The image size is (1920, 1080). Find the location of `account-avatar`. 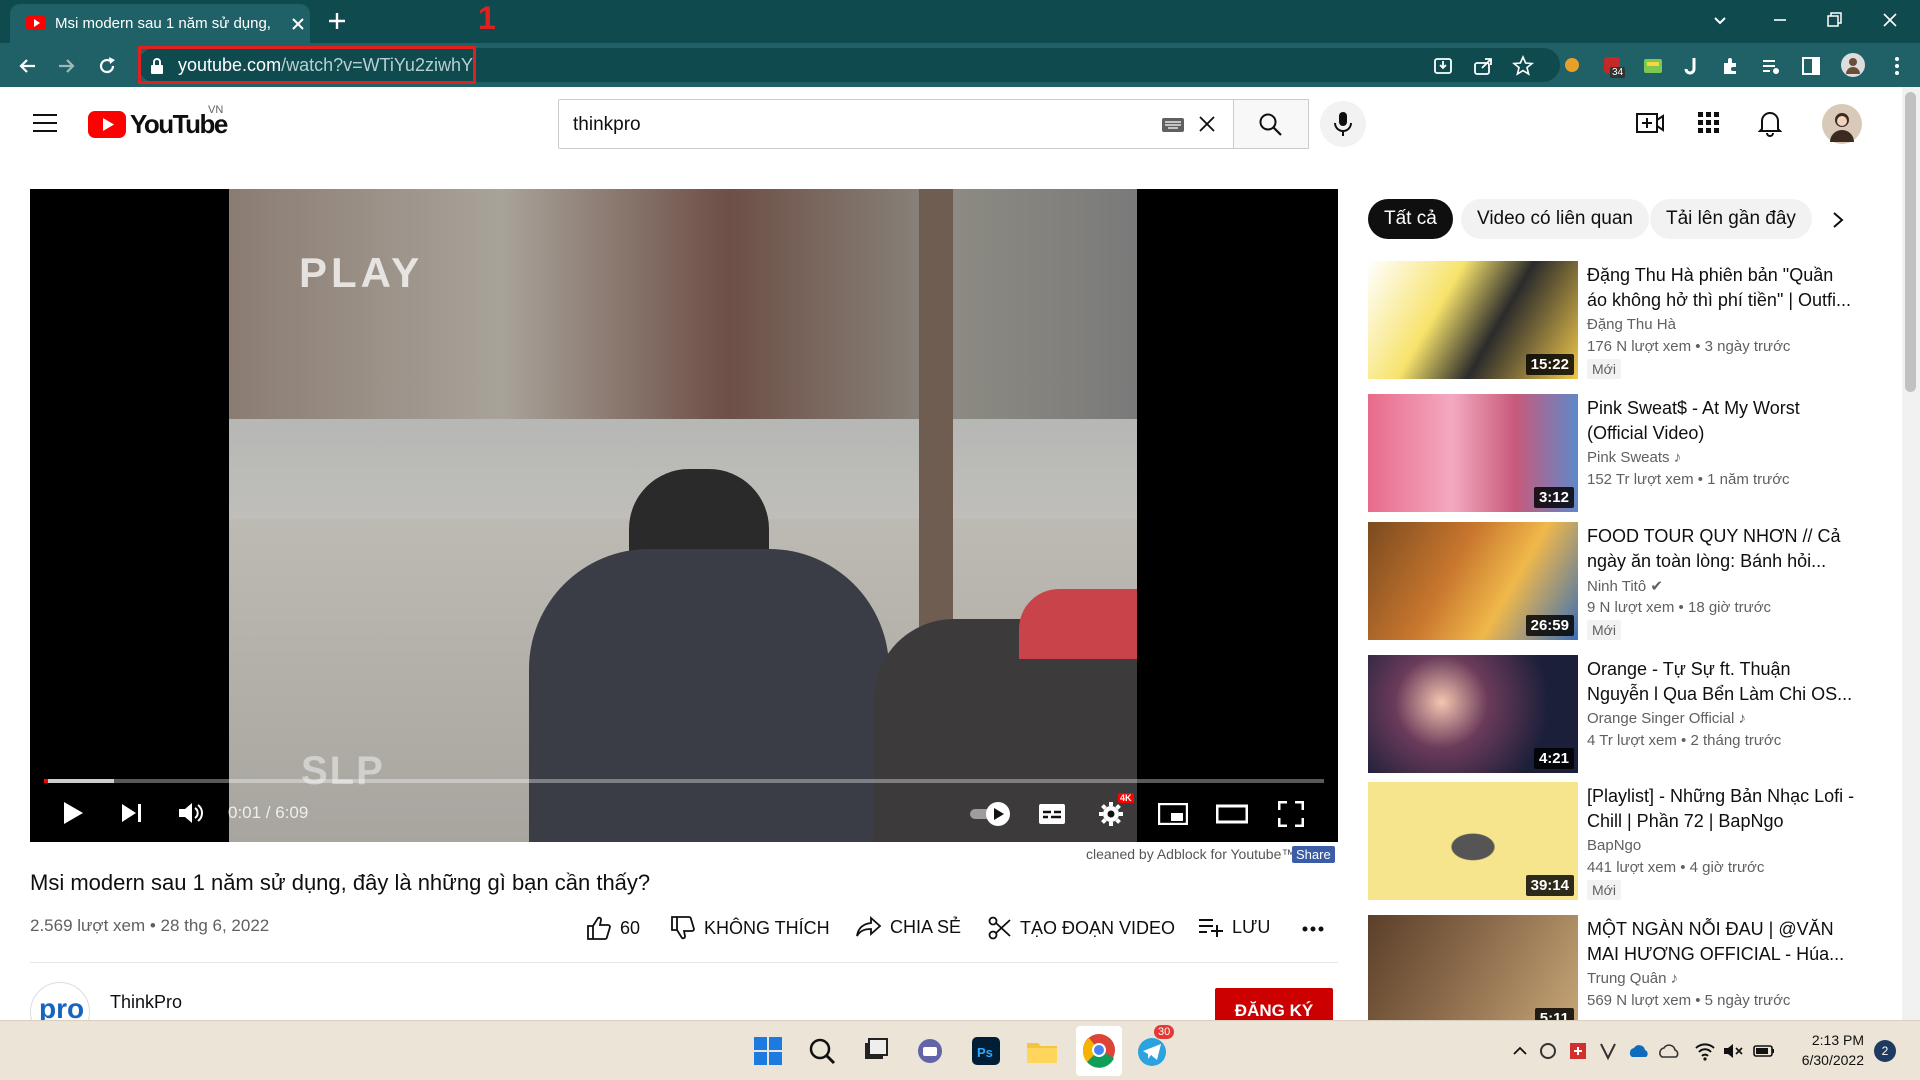

account-avatar is located at coordinates (1842, 124).